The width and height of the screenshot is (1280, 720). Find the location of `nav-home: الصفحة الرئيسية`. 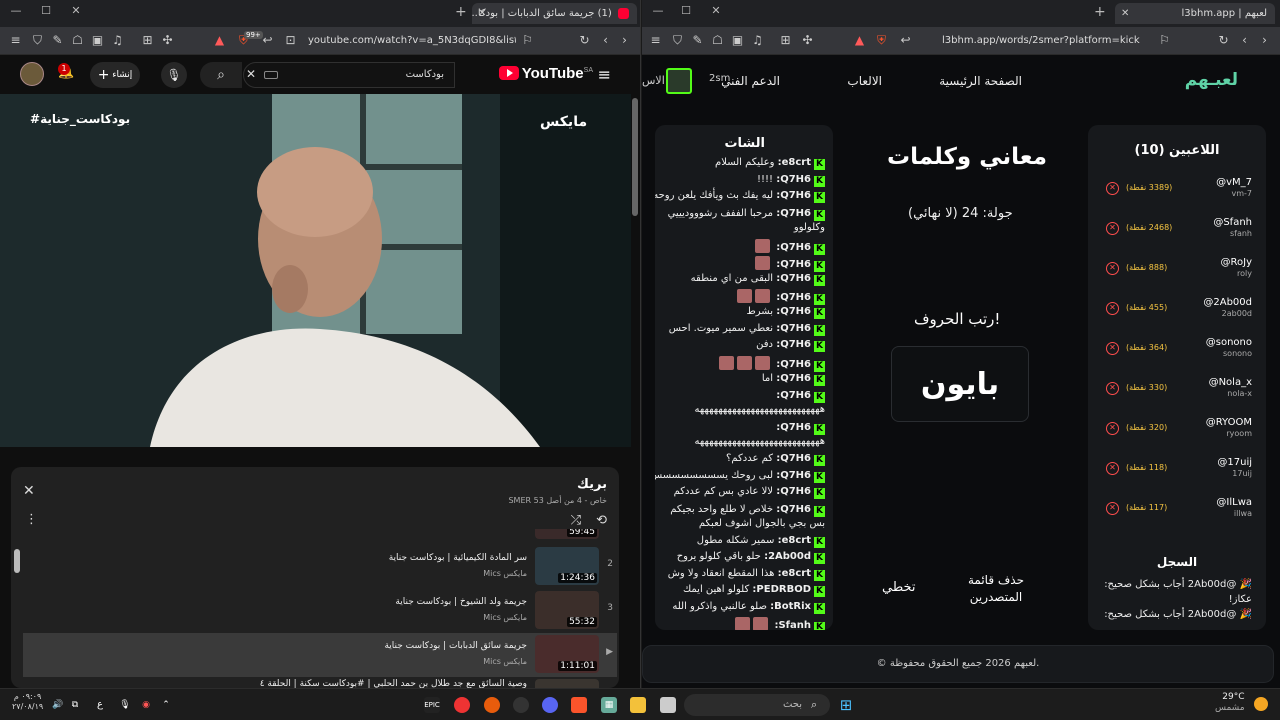

nav-home: الصفحة الرئيسية is located at coordinates (980, 81).